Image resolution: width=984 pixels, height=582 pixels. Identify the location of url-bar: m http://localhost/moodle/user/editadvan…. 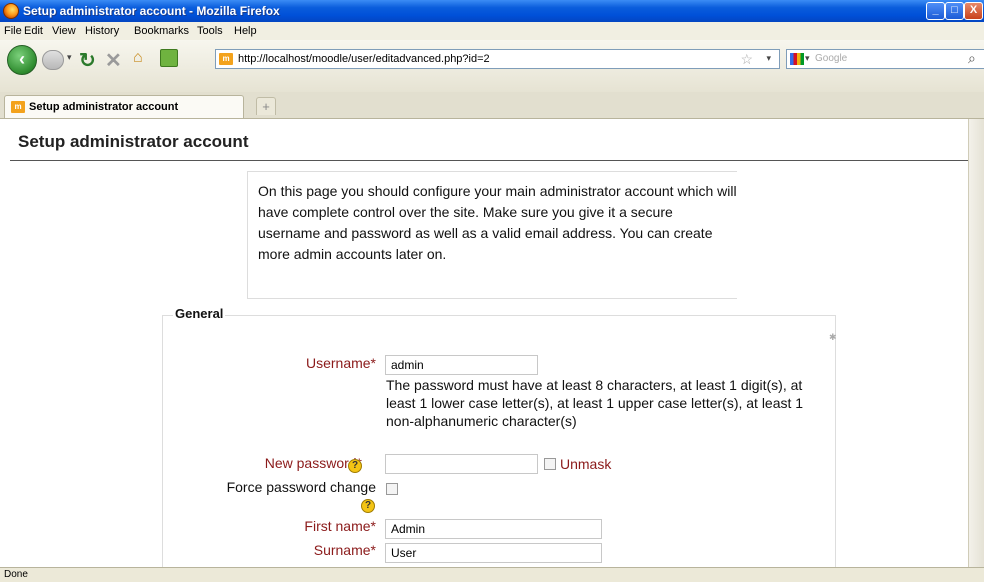
(497, 59).